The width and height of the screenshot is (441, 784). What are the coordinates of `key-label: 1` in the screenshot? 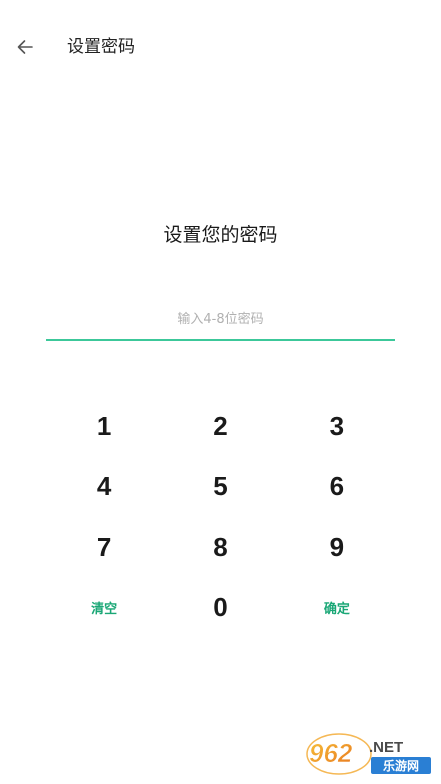 It's located at (104, 425).